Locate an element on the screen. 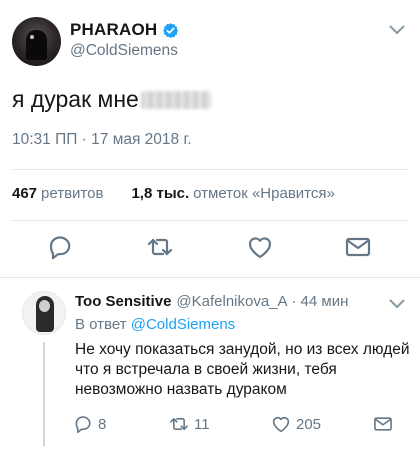 The width and height of the screenshot is (420, 449). tweet-stats: 467 ретвитов 1,8 тыс. отметок «Нравится» is located at coordinates (173, 193).